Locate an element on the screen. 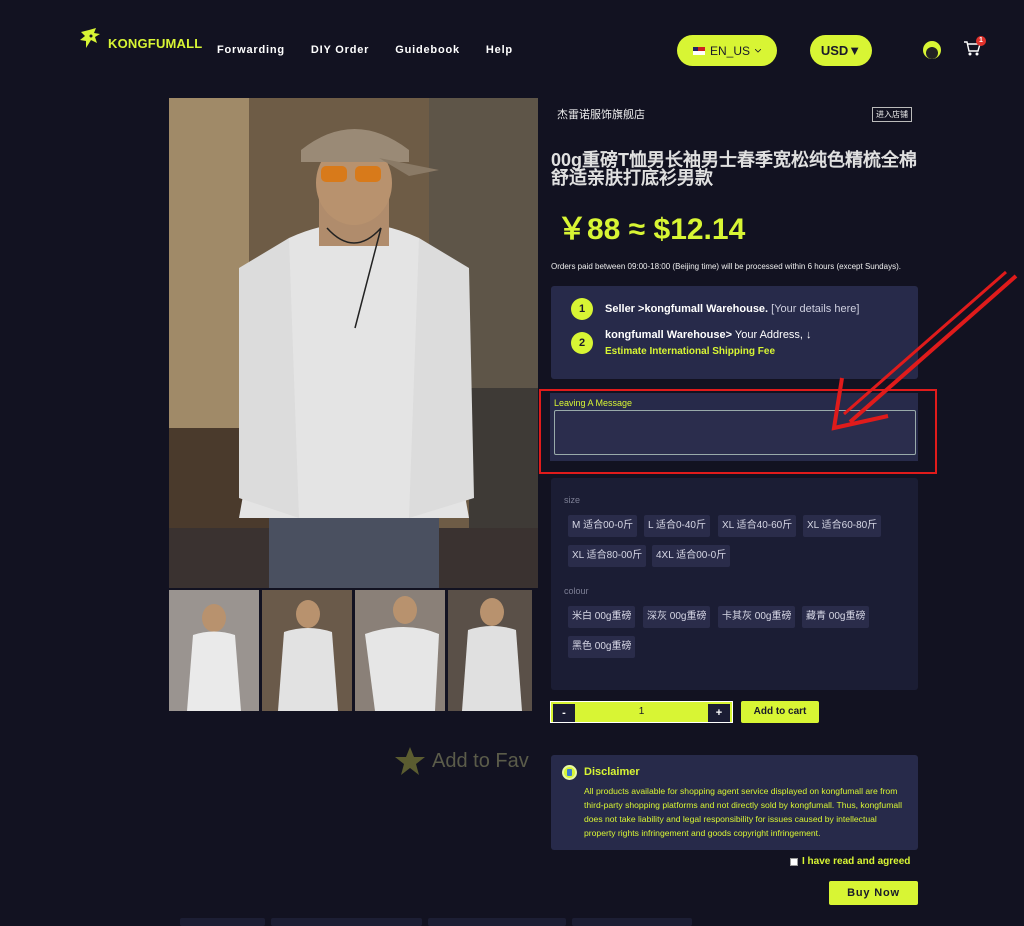 The image size is (1024, 926). size-option-m: M 适合00-0斤 is located at coordinates (603, 526).